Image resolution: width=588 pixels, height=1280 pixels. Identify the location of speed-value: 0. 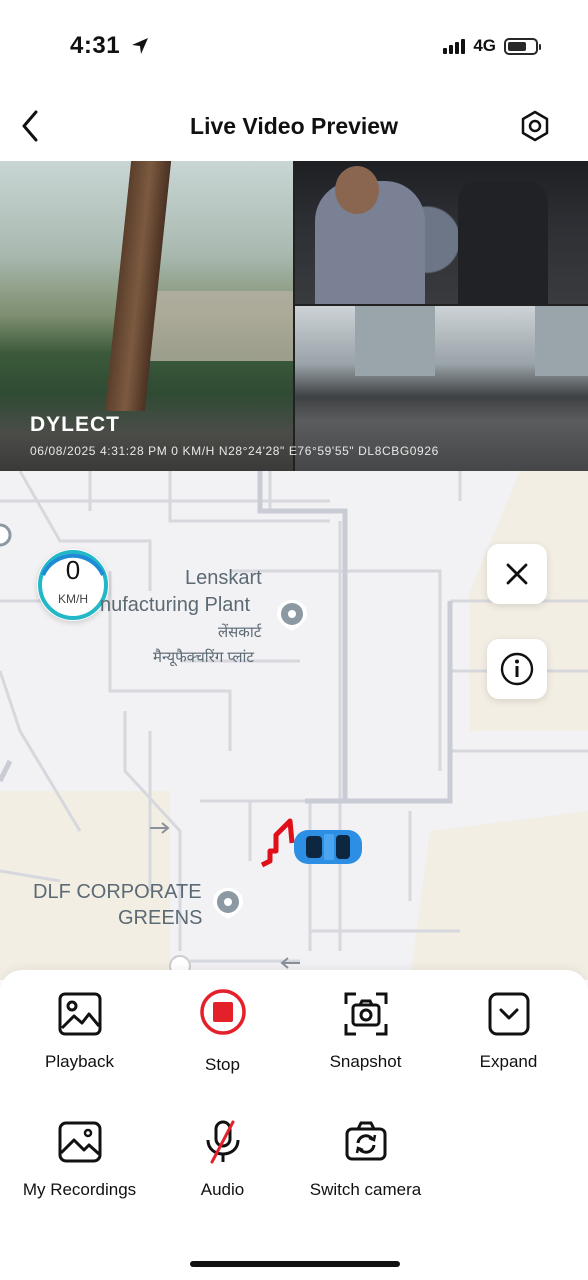
(73, 570).